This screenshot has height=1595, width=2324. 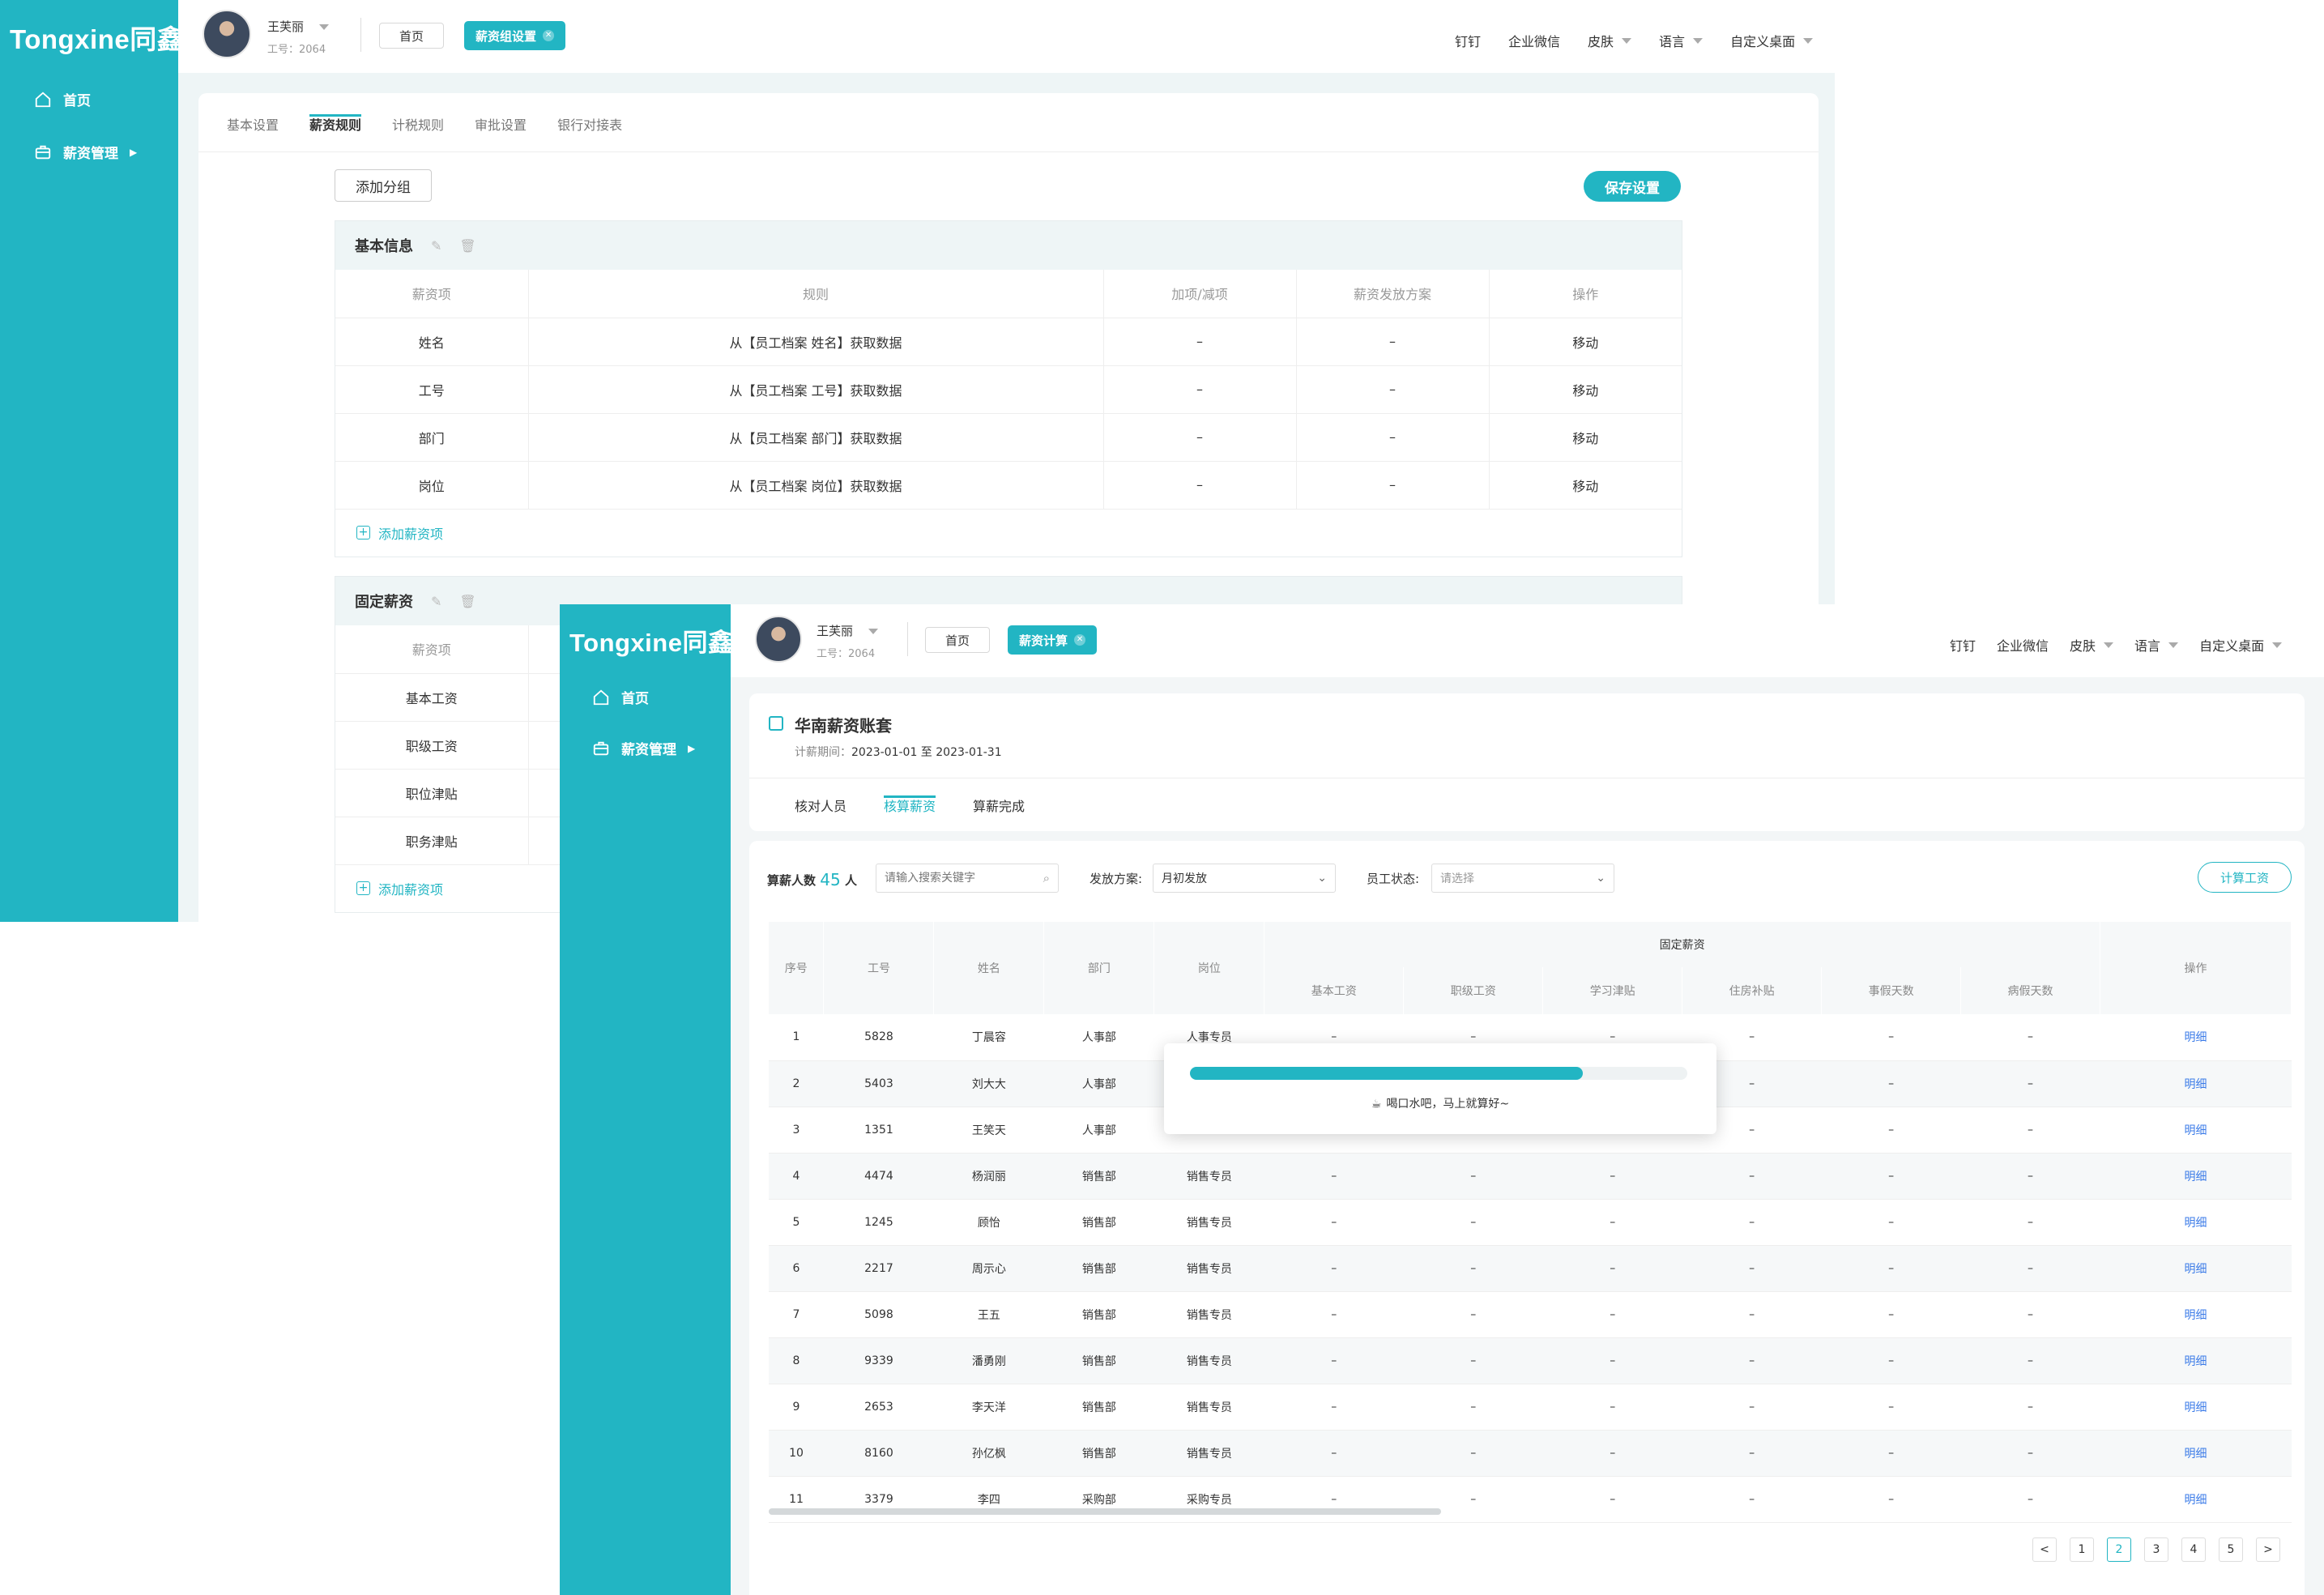 I want to click on tab-calculate-salary: 核算薪资, so click(x=910, y=810).